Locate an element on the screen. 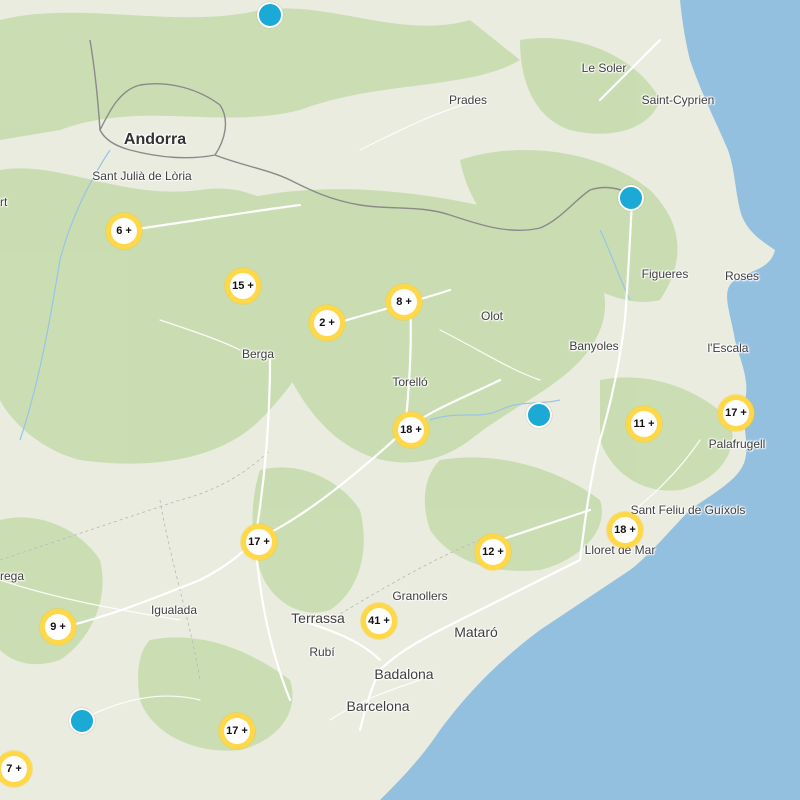 The image size is (800, 800). cluster-marker: 15 + is located at coordinates (243, 286).